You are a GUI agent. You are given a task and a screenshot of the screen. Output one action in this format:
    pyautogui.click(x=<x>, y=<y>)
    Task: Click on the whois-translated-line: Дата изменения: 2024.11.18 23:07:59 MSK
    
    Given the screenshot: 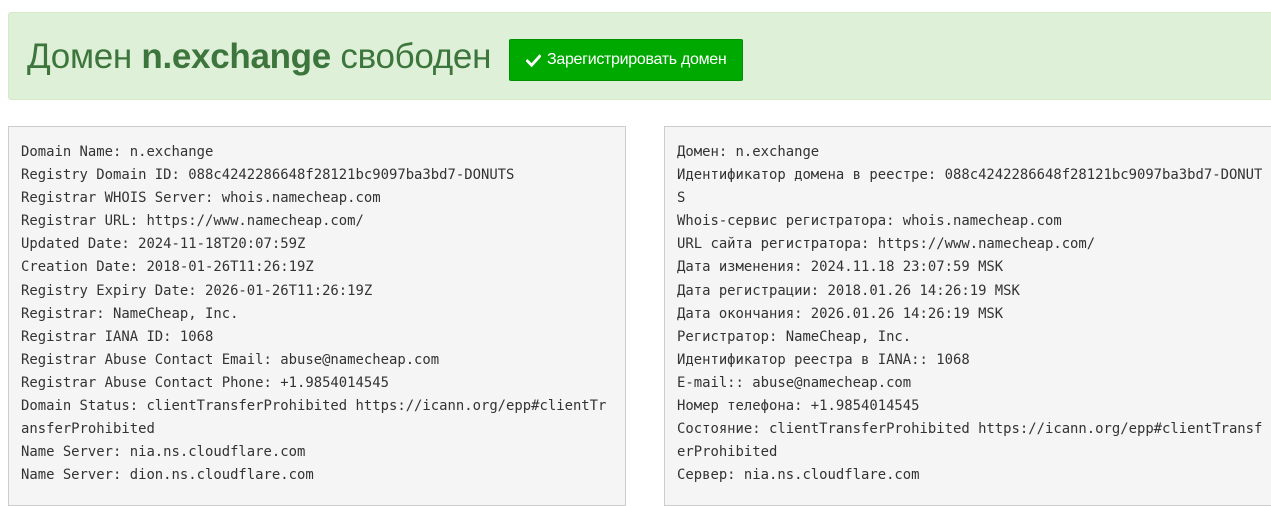 What is the action you would take?
    pyautogui.click(x=840, y=267)
    